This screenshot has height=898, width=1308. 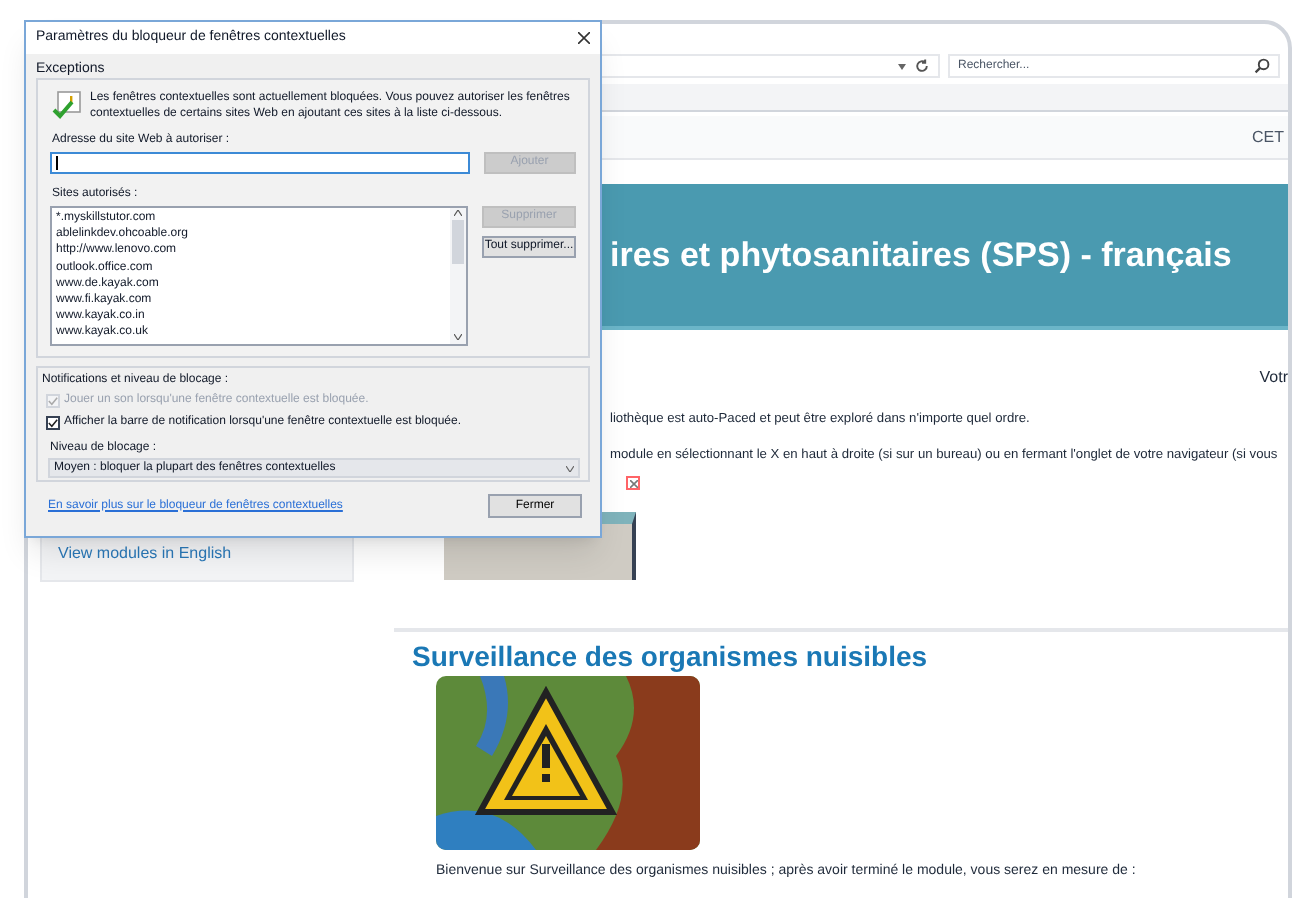 What do you see at coordinates (922, 66) in the screenshot?
I see `refresh-icon` at bounding box center [922, 66].